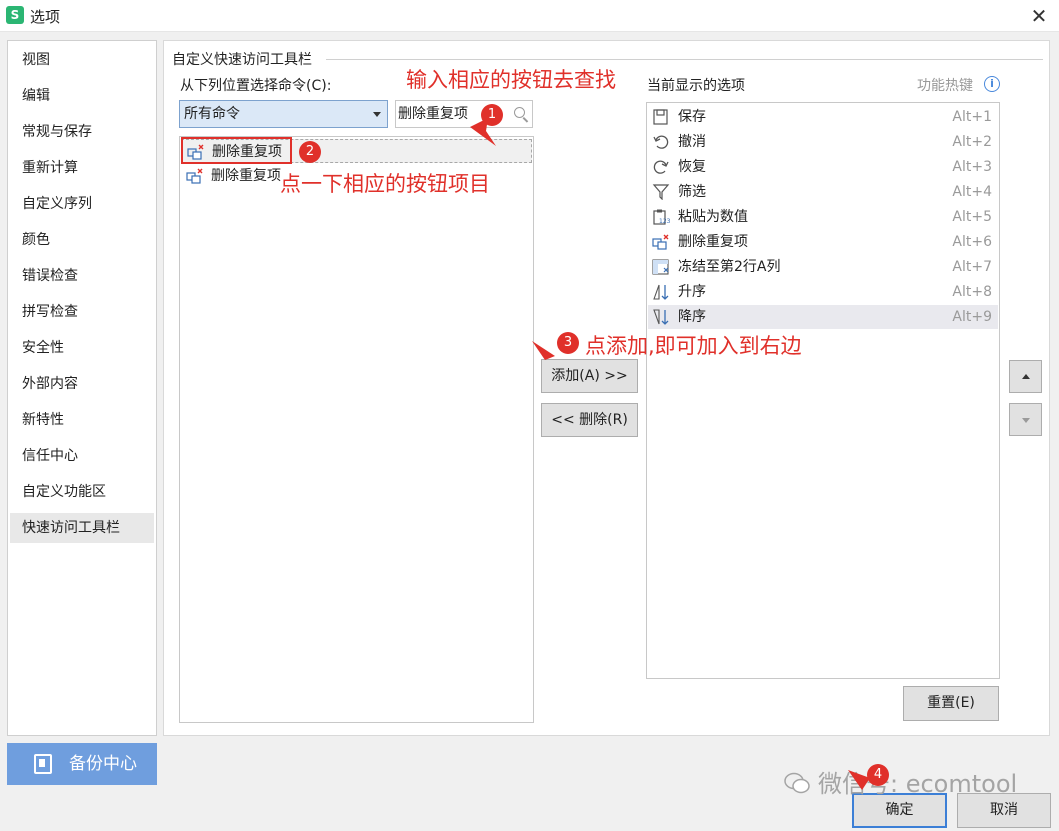 This screenshot has width=1059, height=831. I want to click on backup-center-label: 备份中心, so click(103, 764).